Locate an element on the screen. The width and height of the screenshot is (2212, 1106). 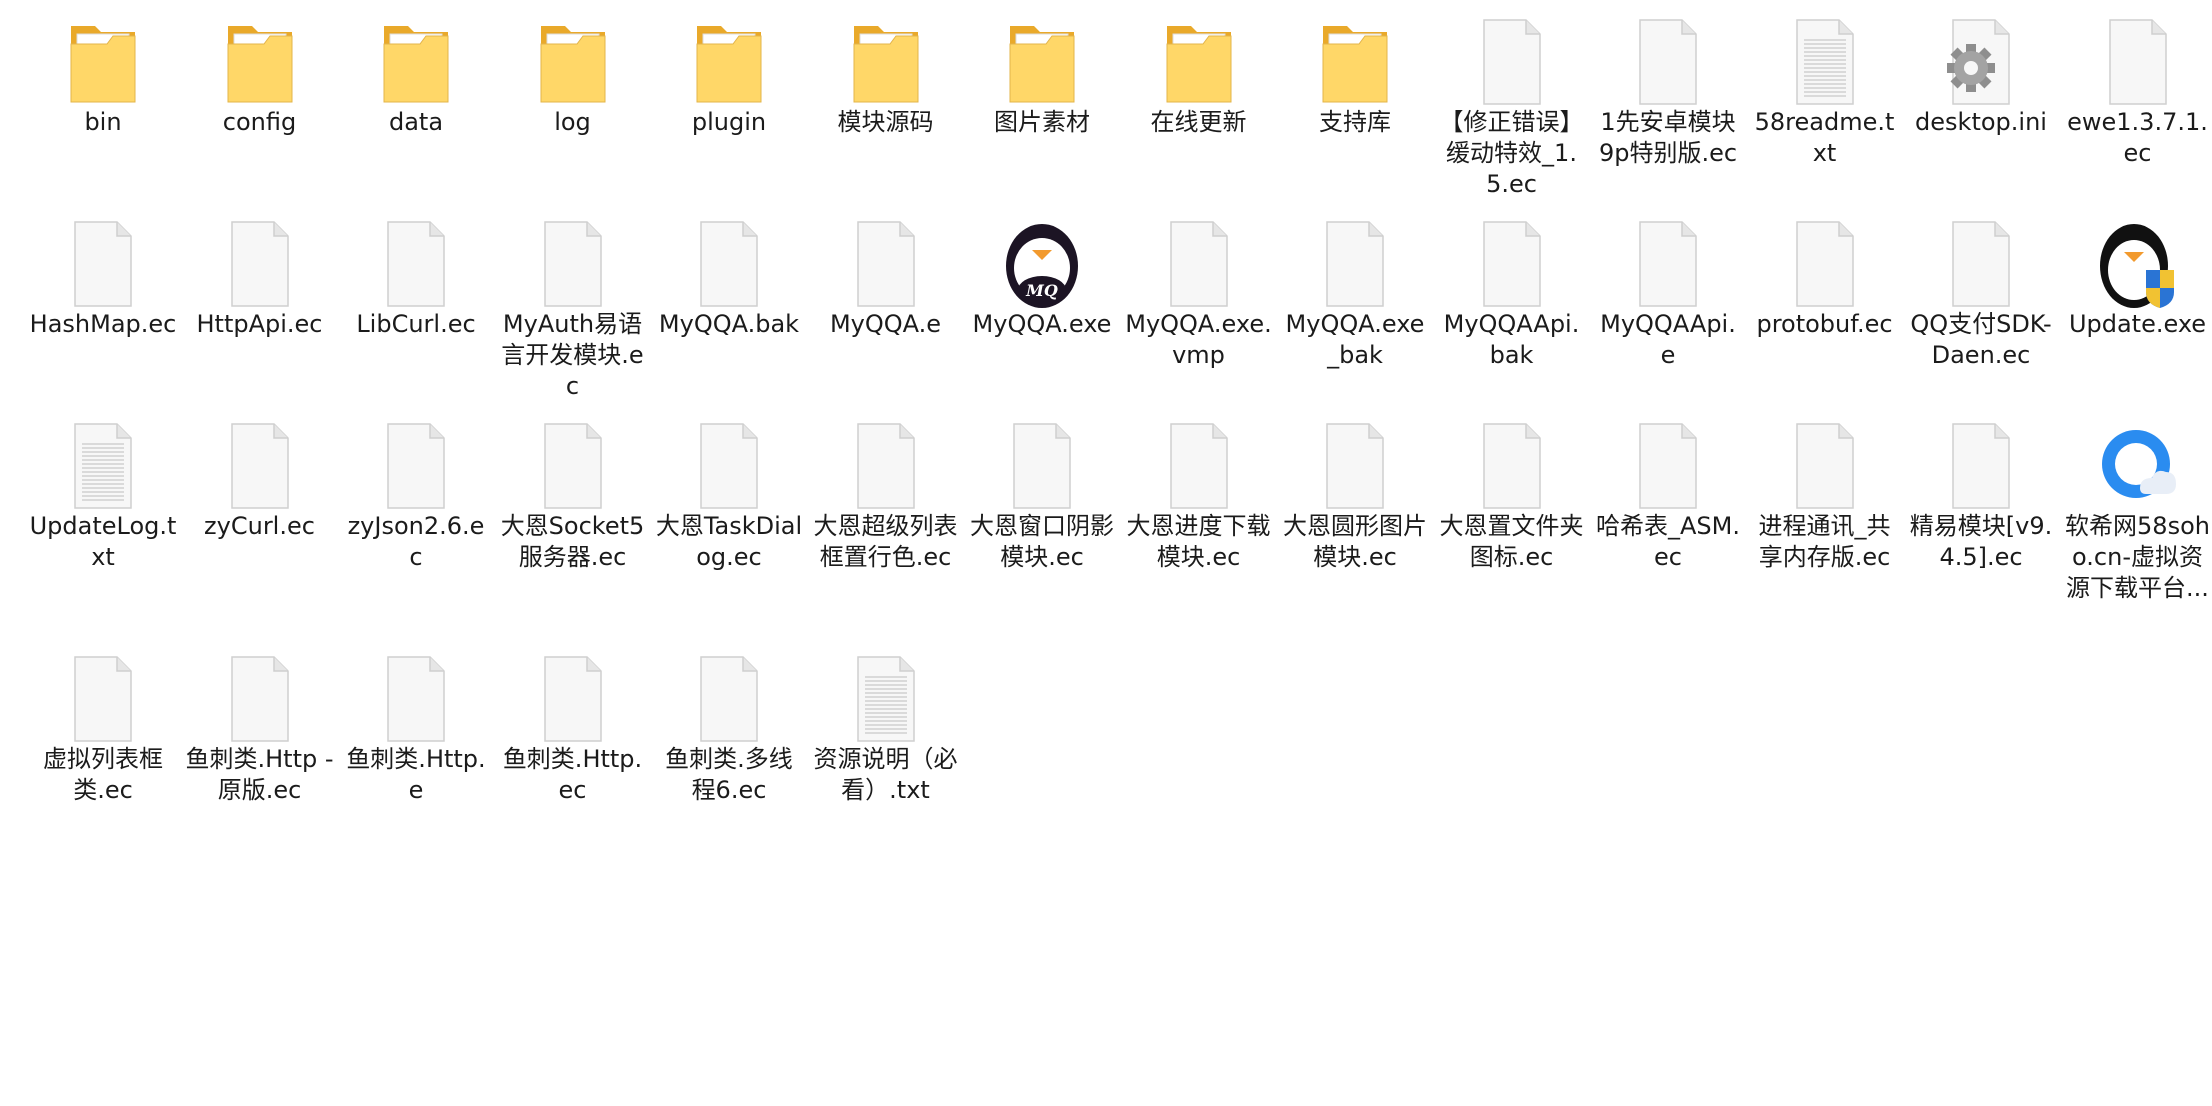
file-item: 1先安卓模块9p特别版.ec is located at coordinates (1668, 100).